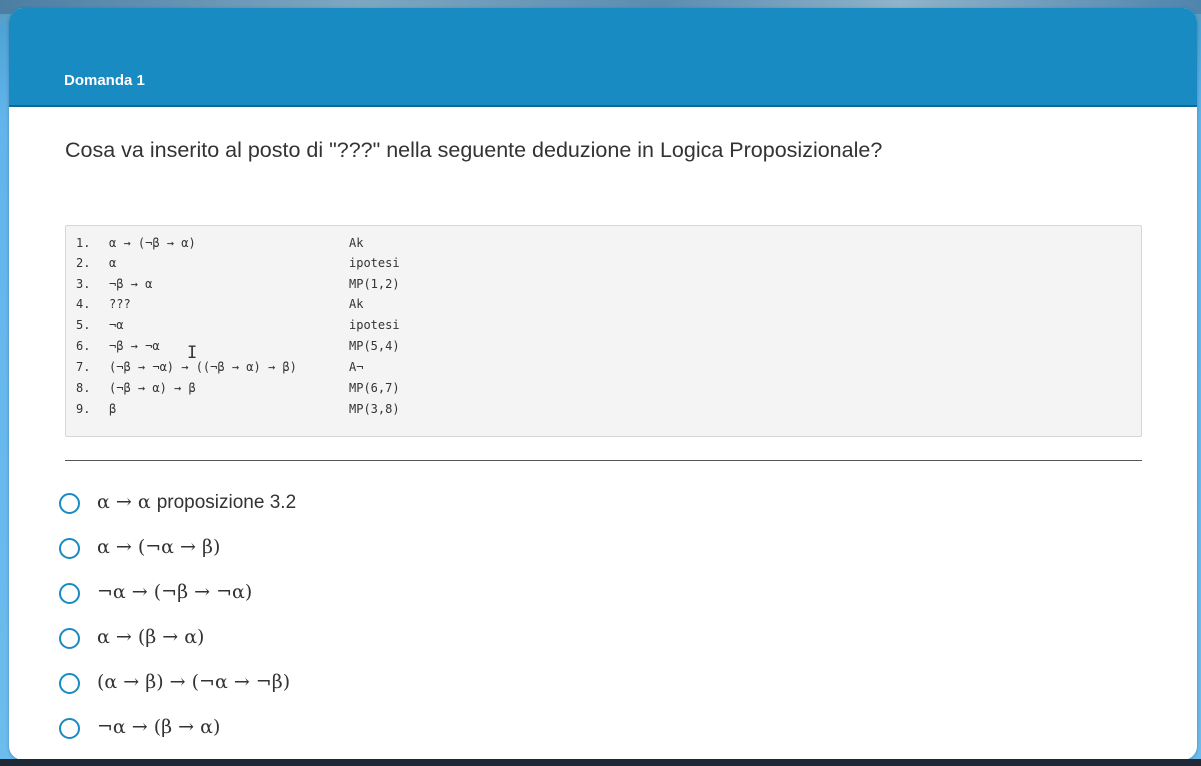 The image size is (1201, 766). Describe the element at coordinates (152, 243) in the screenshot. I see `line-formula: α → (¬β → α)` at that location.